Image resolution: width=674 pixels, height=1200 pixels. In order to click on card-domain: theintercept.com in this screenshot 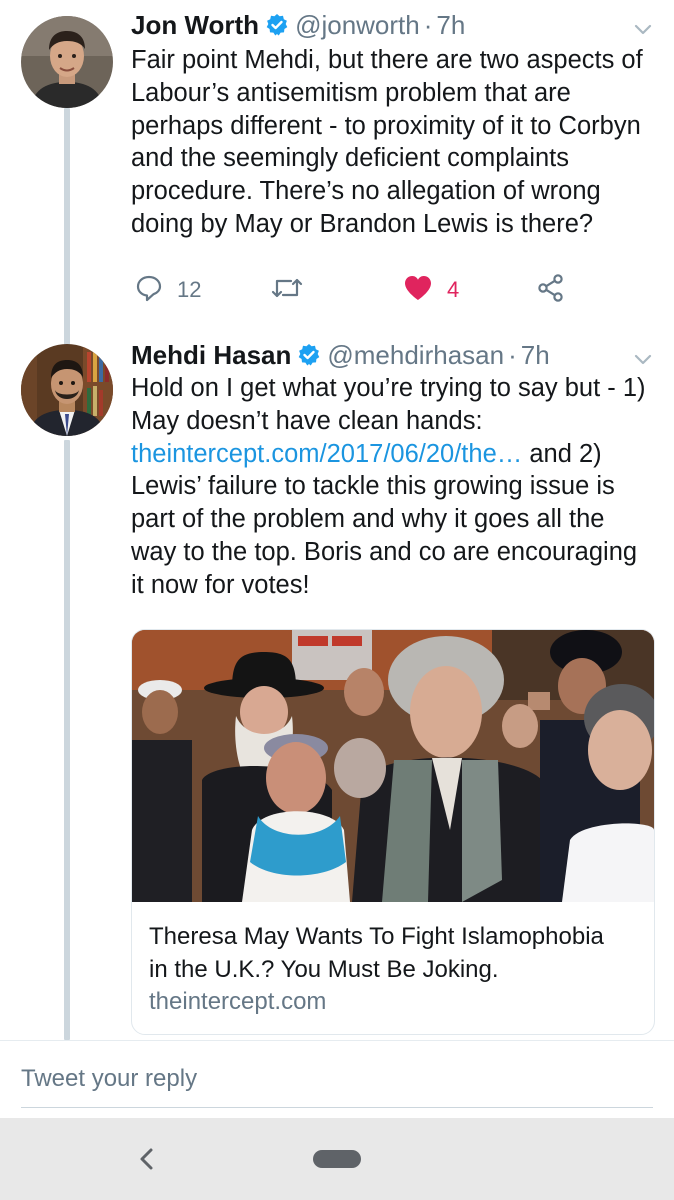, I will do `click(238, 1001)`.